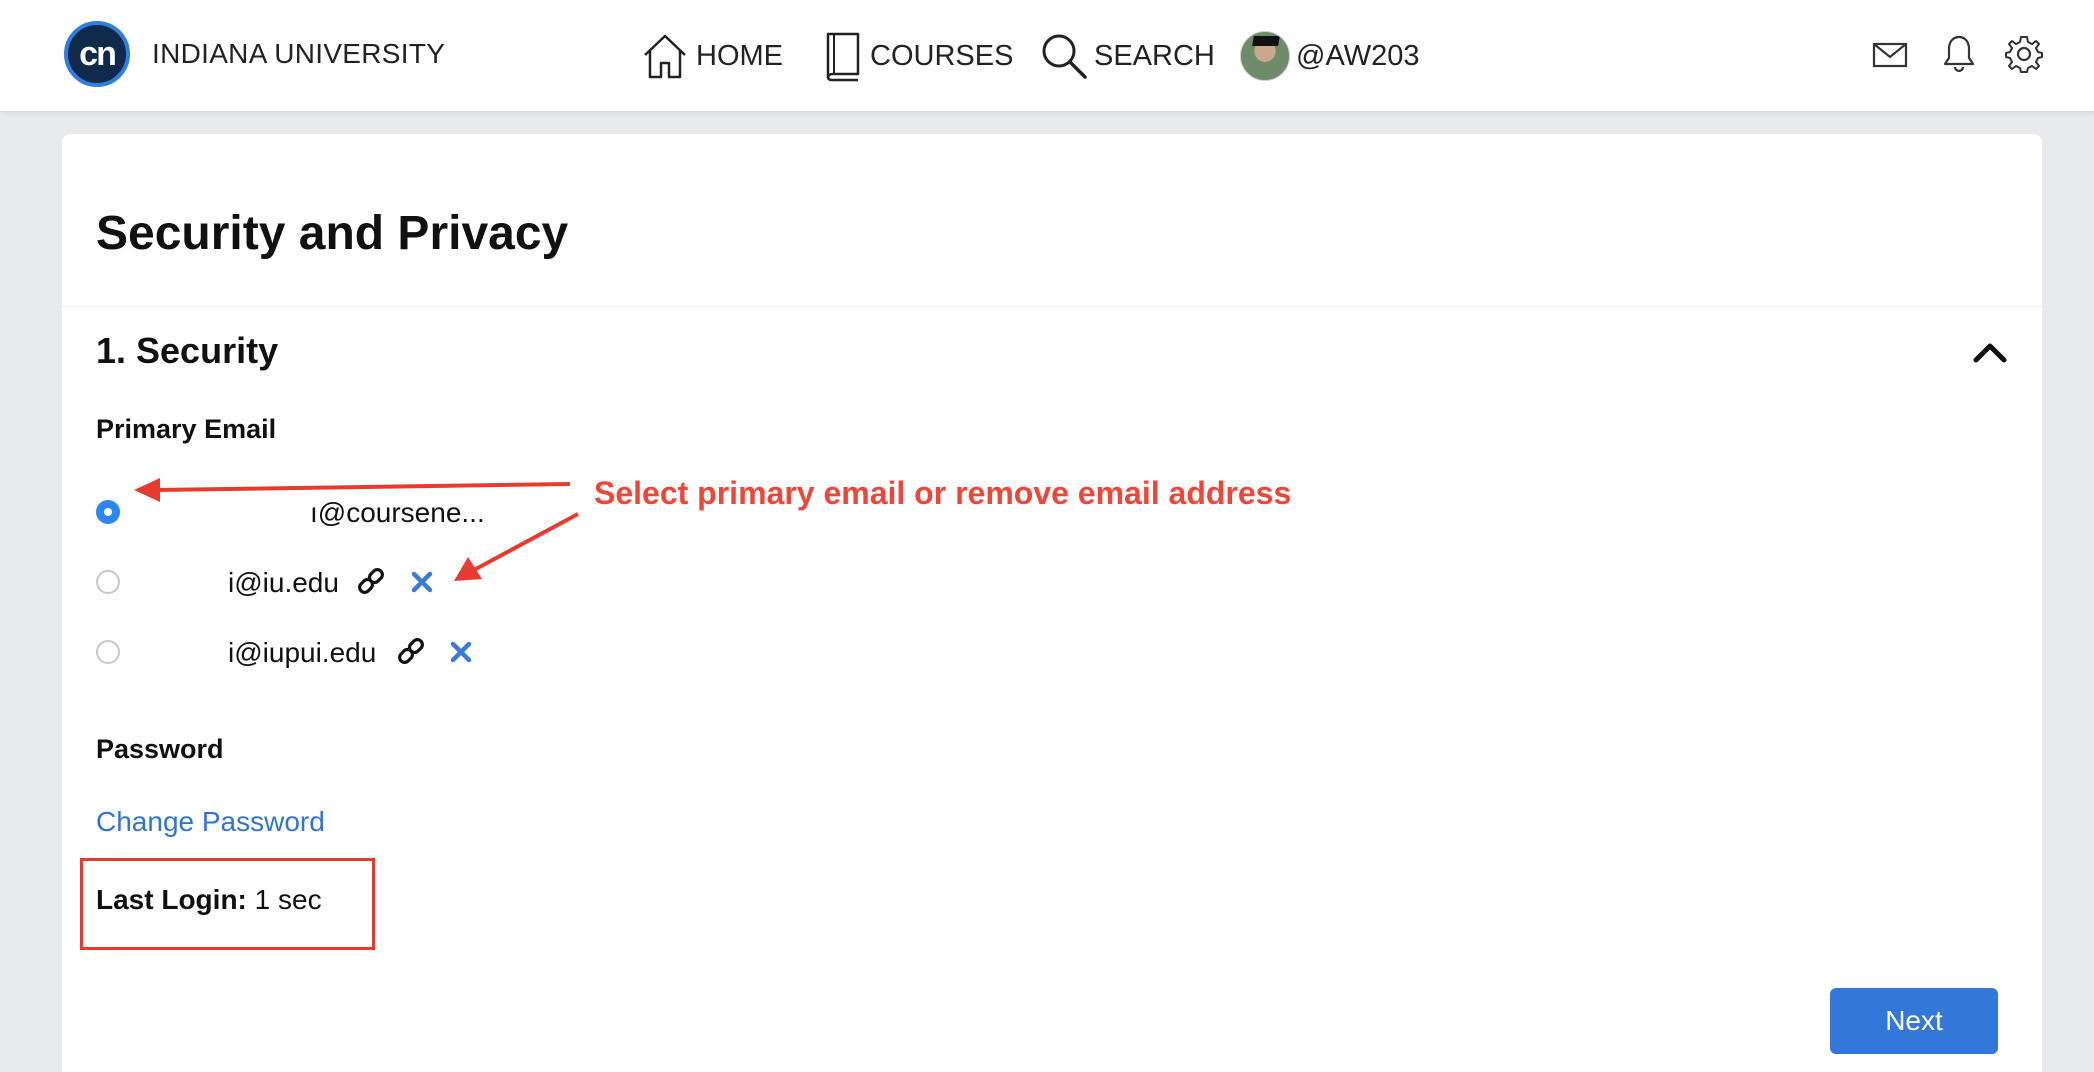  What do you see at coordinates (1914, 1021) in the screenshot?
I see `next-button: Next` at bounding box center [1914, 1021].